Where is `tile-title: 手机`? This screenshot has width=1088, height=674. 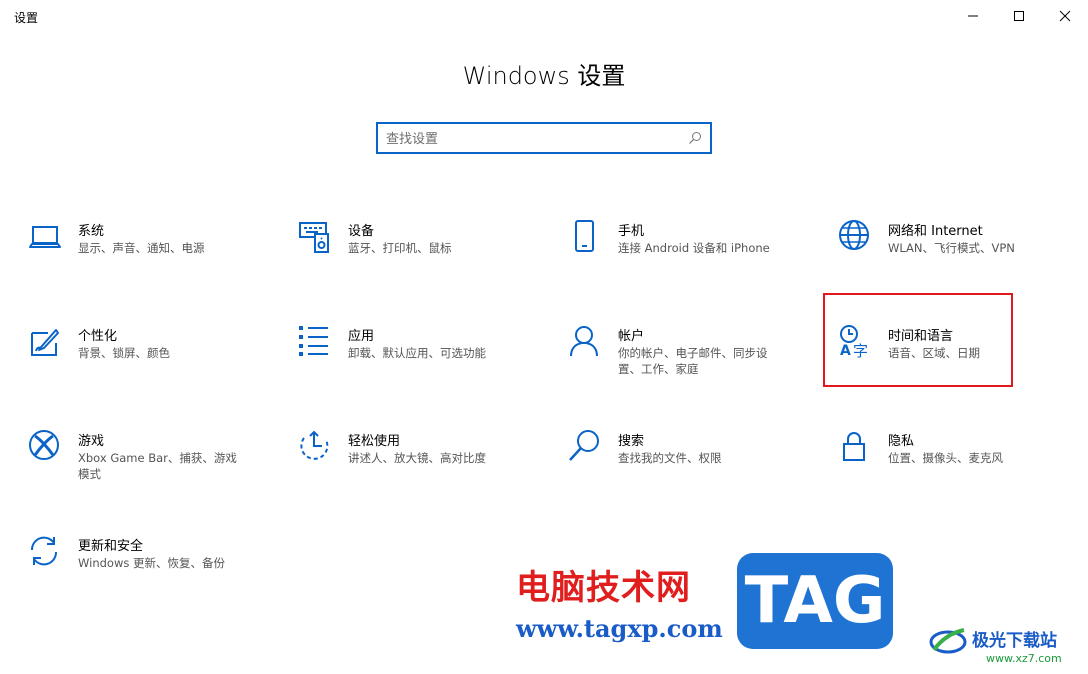
tile-title: 手机 is located at coordinates (631, 231).